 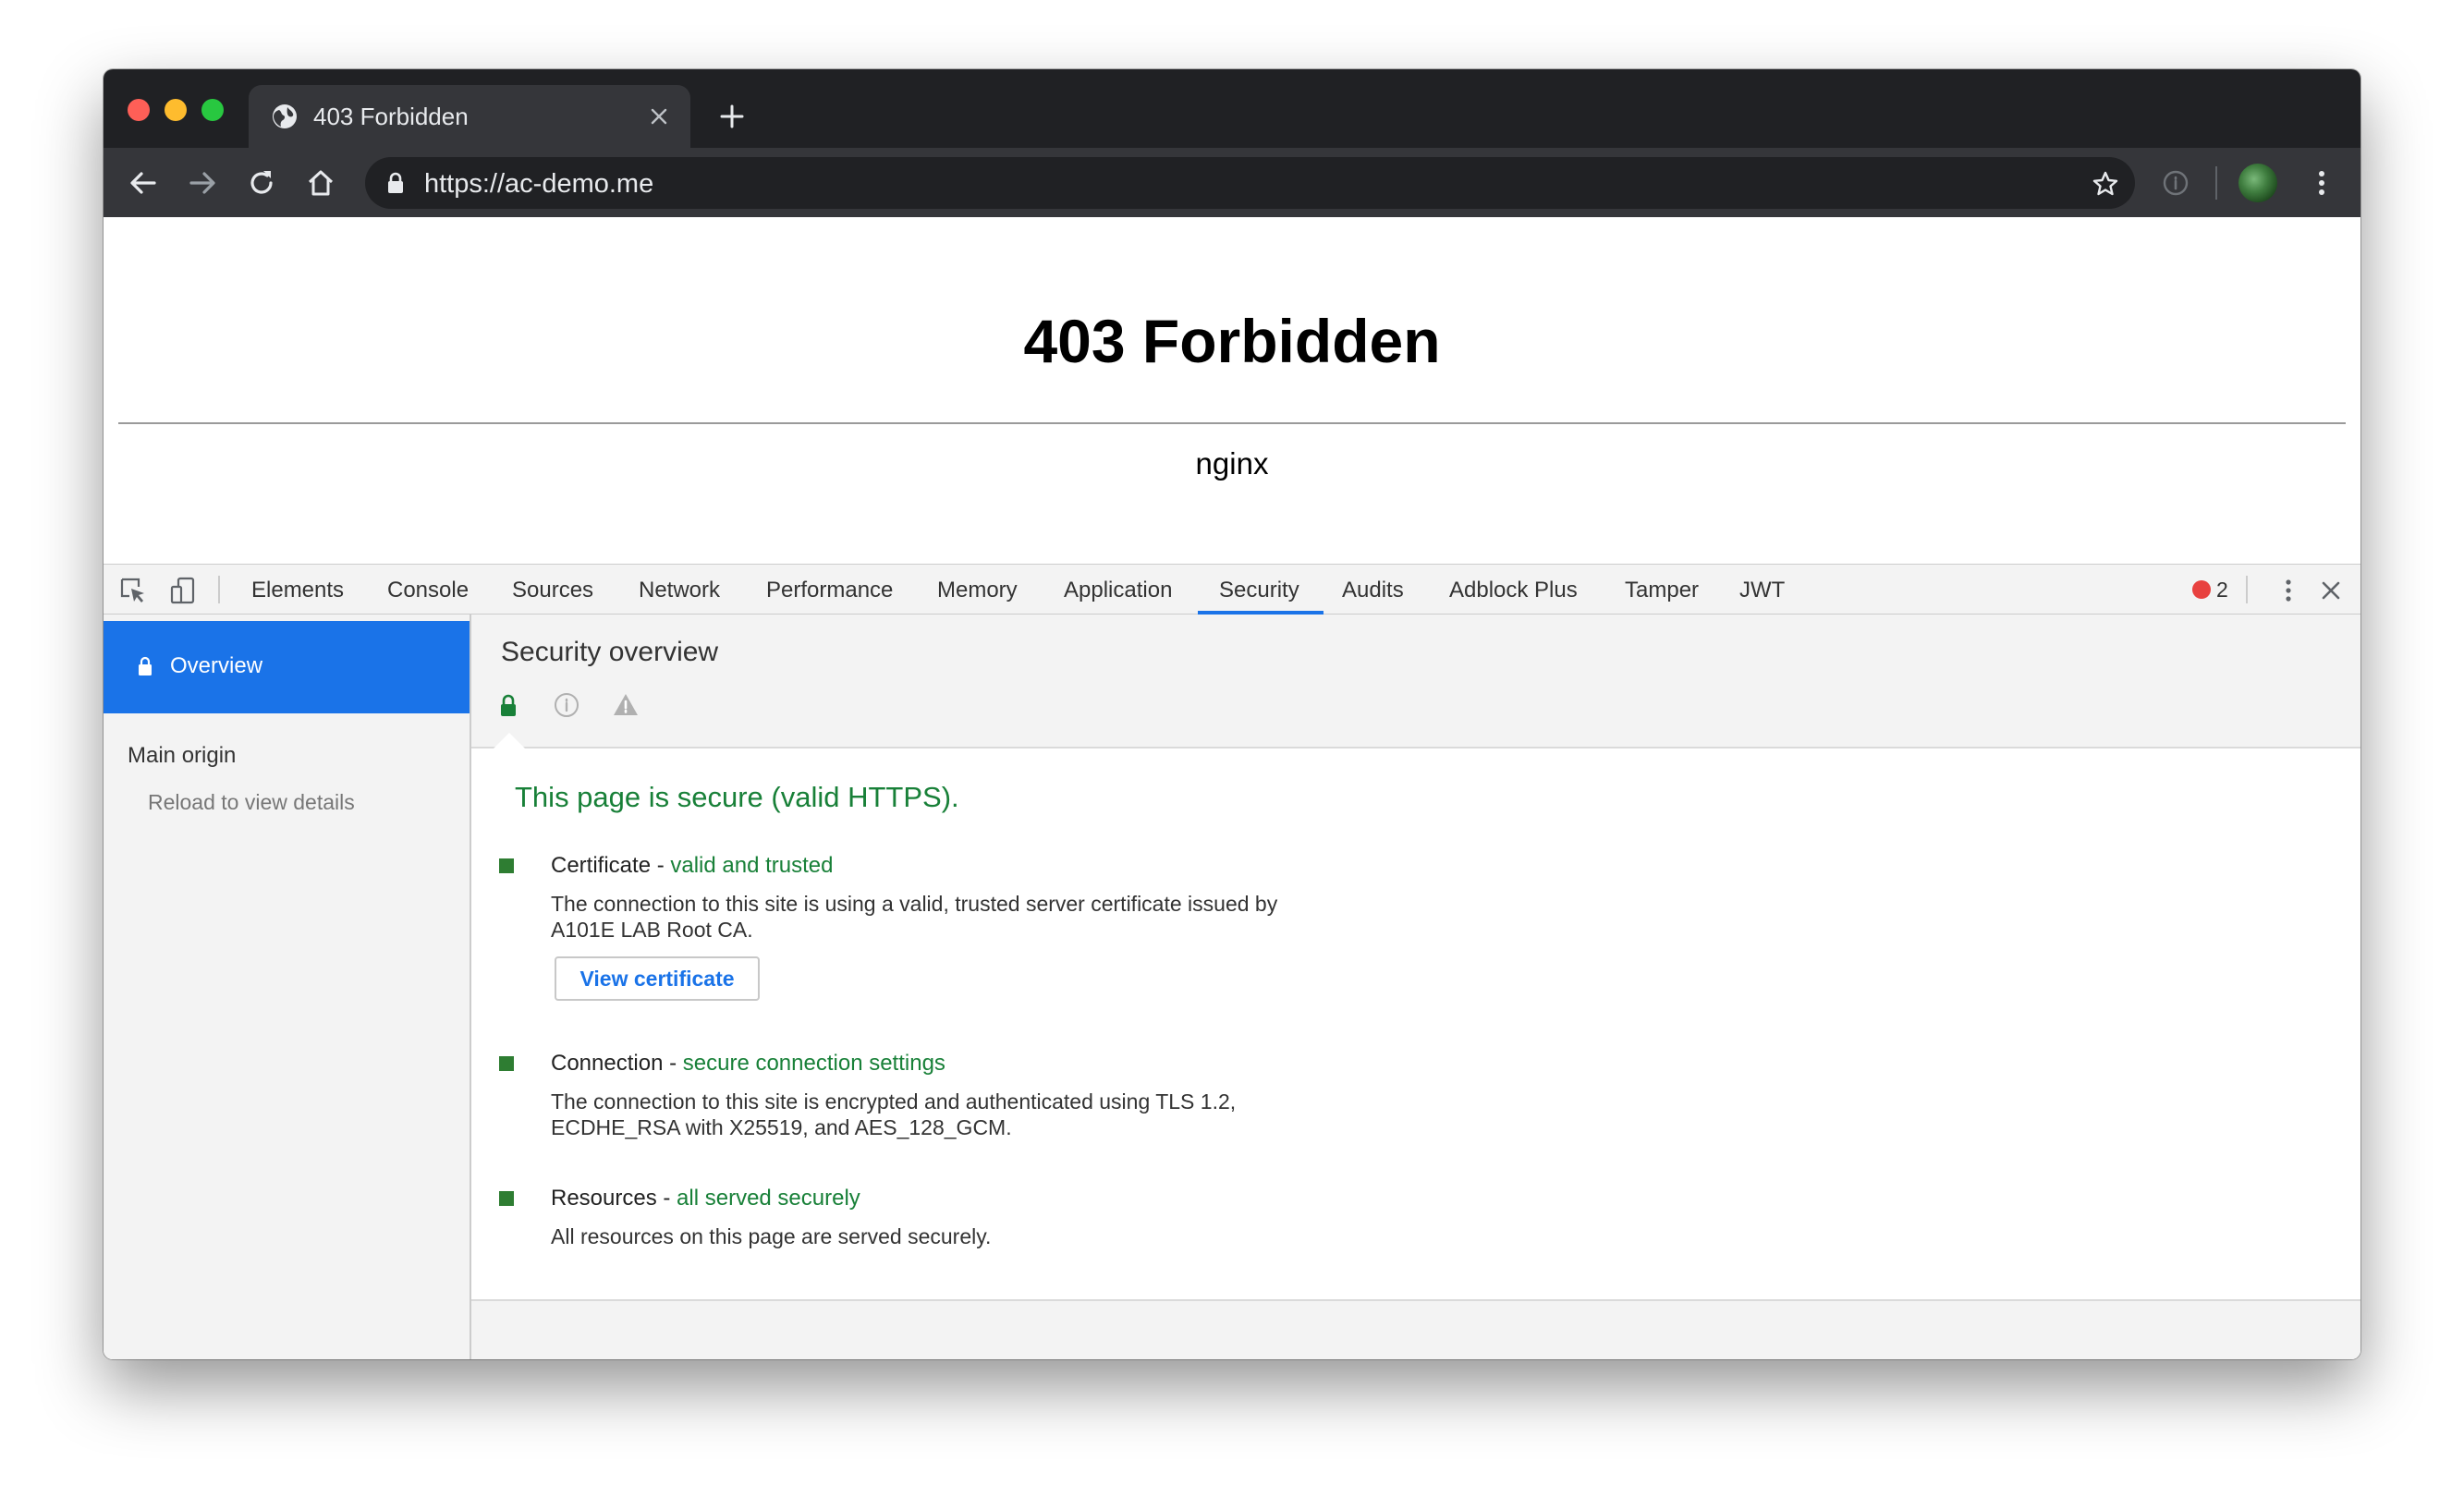 What do you see at coordinates (2247, 589) in the screenshot?
I see `devtools-divider-right` at bounding box center [2247, 589].